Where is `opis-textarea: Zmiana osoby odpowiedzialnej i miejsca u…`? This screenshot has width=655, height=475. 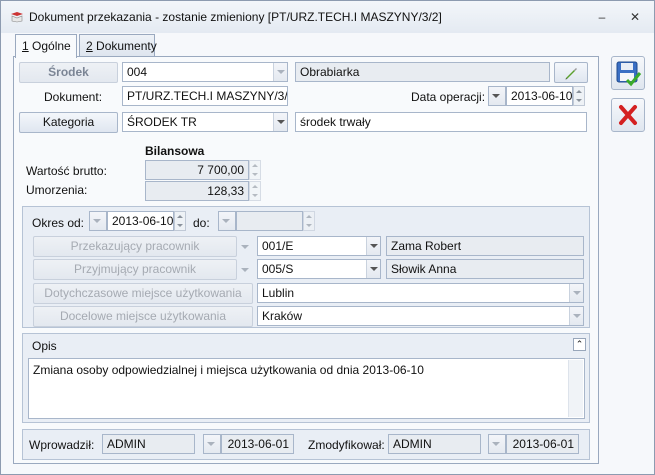 opis-textarea: Zmiana osoby odpowiedzialnej i miejsca u… is located at coordinates (306, 388).